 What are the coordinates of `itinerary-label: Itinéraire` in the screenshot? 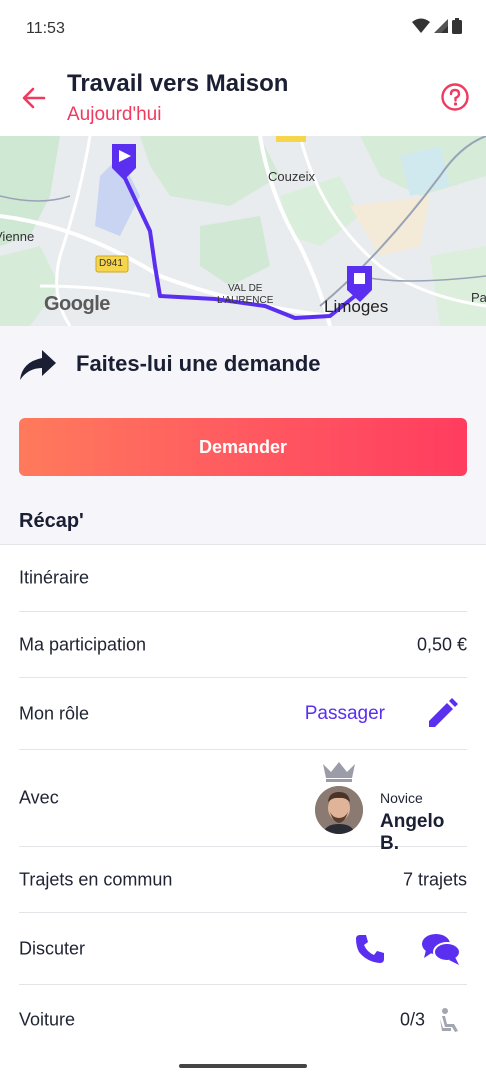 It's located at (54, 577).